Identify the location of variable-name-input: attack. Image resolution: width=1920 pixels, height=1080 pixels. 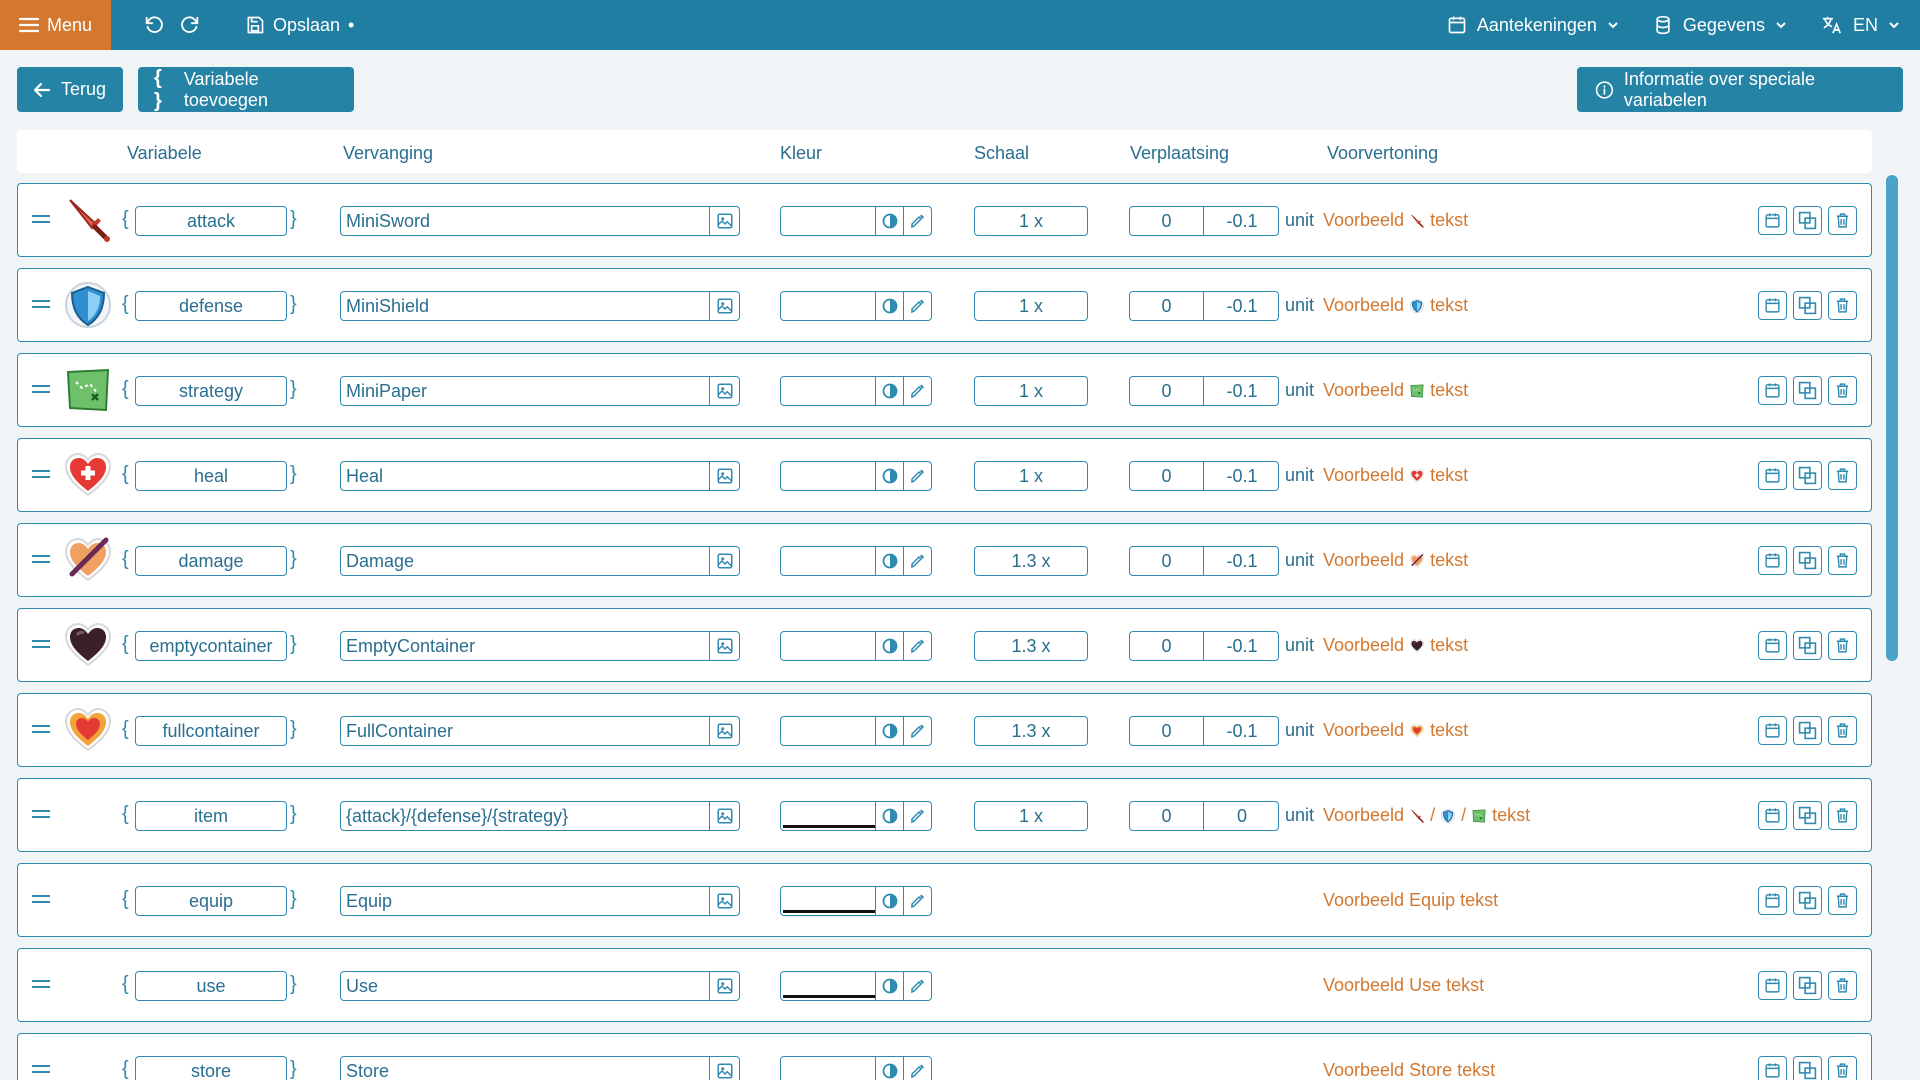
(211, 221).